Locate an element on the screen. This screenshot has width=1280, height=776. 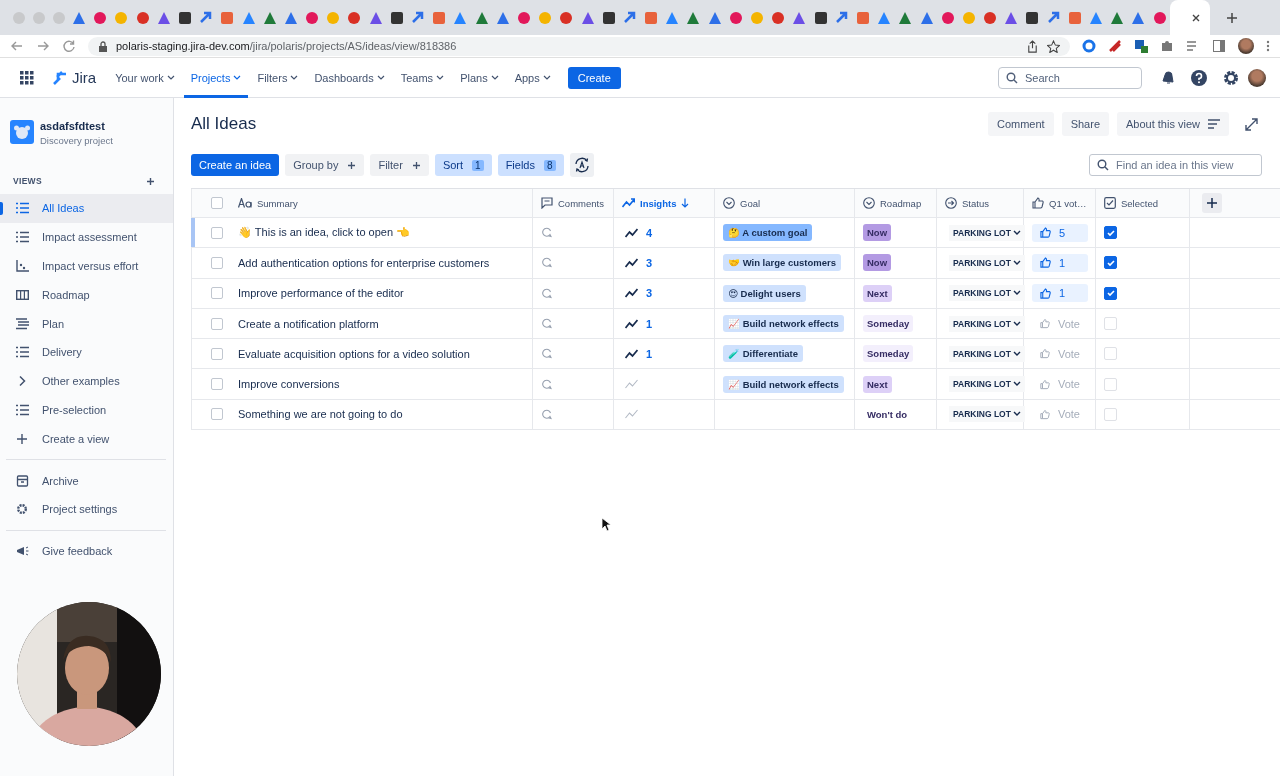
goal-tag: 🧪 Differentiate is located at coordinates (763, 354).